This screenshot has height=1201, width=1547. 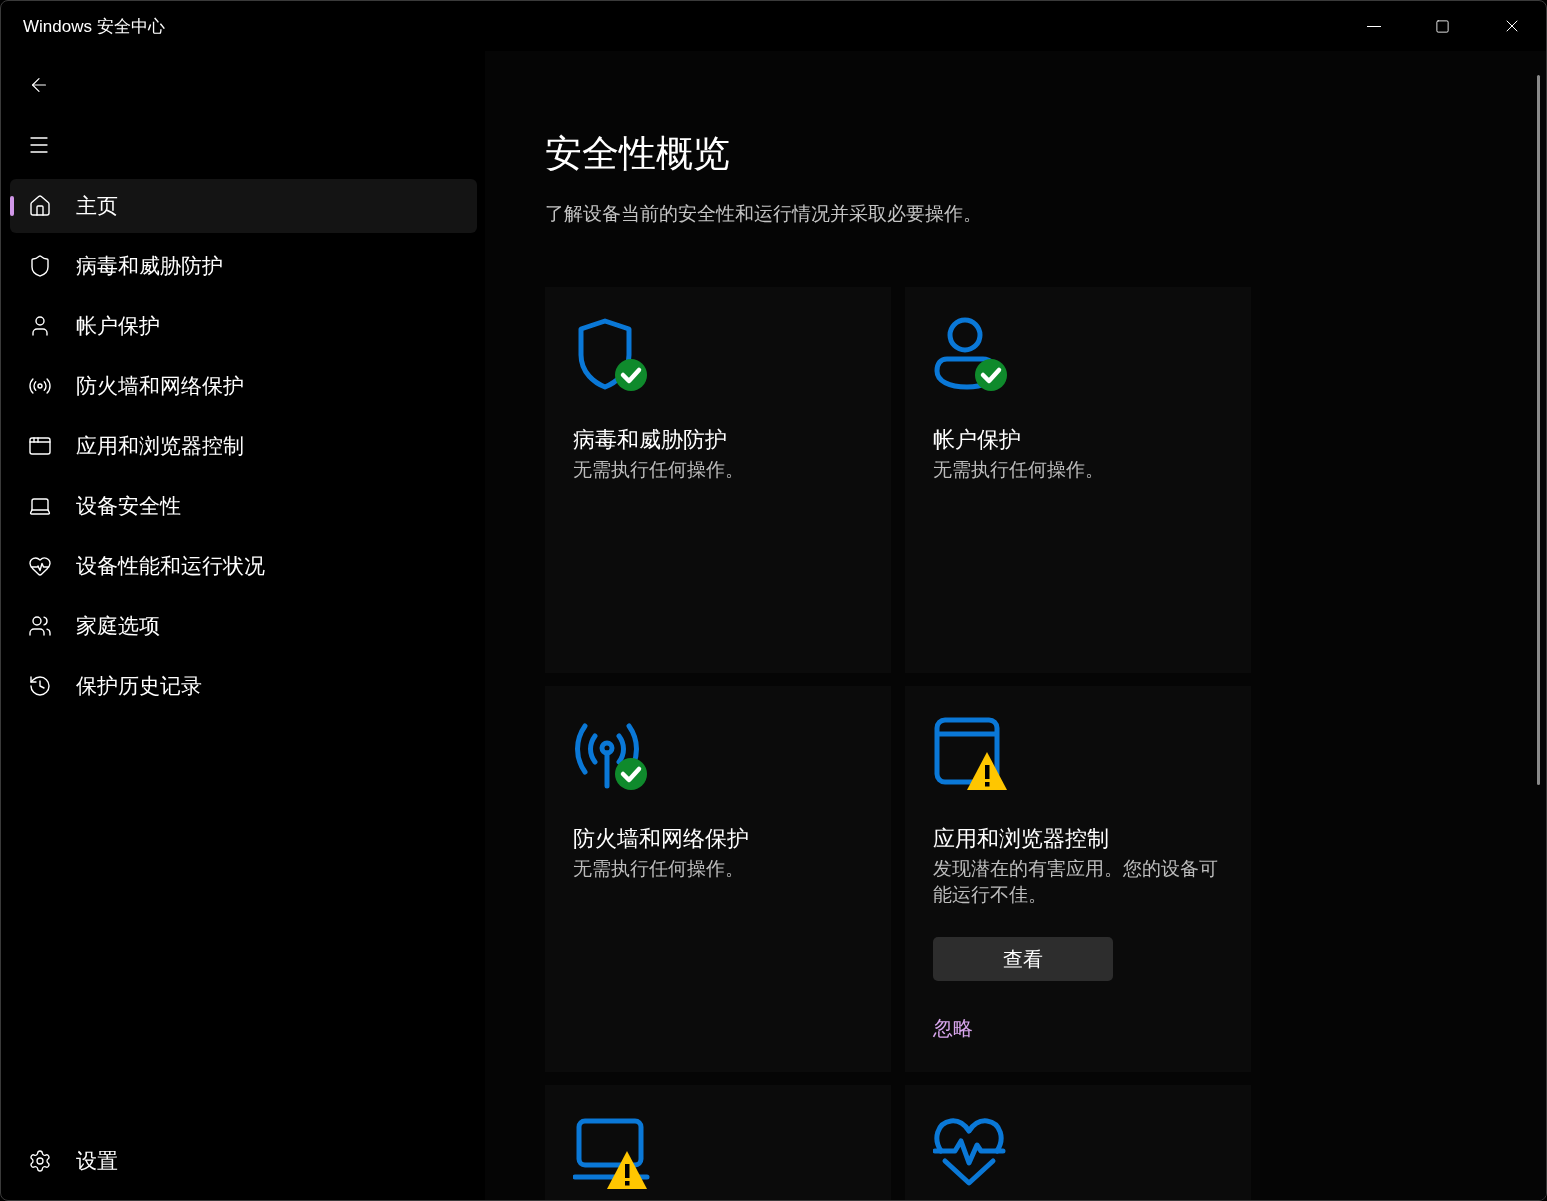 I want to click on sidebar-item: 保护历史记录, so click(x=243, y=686).